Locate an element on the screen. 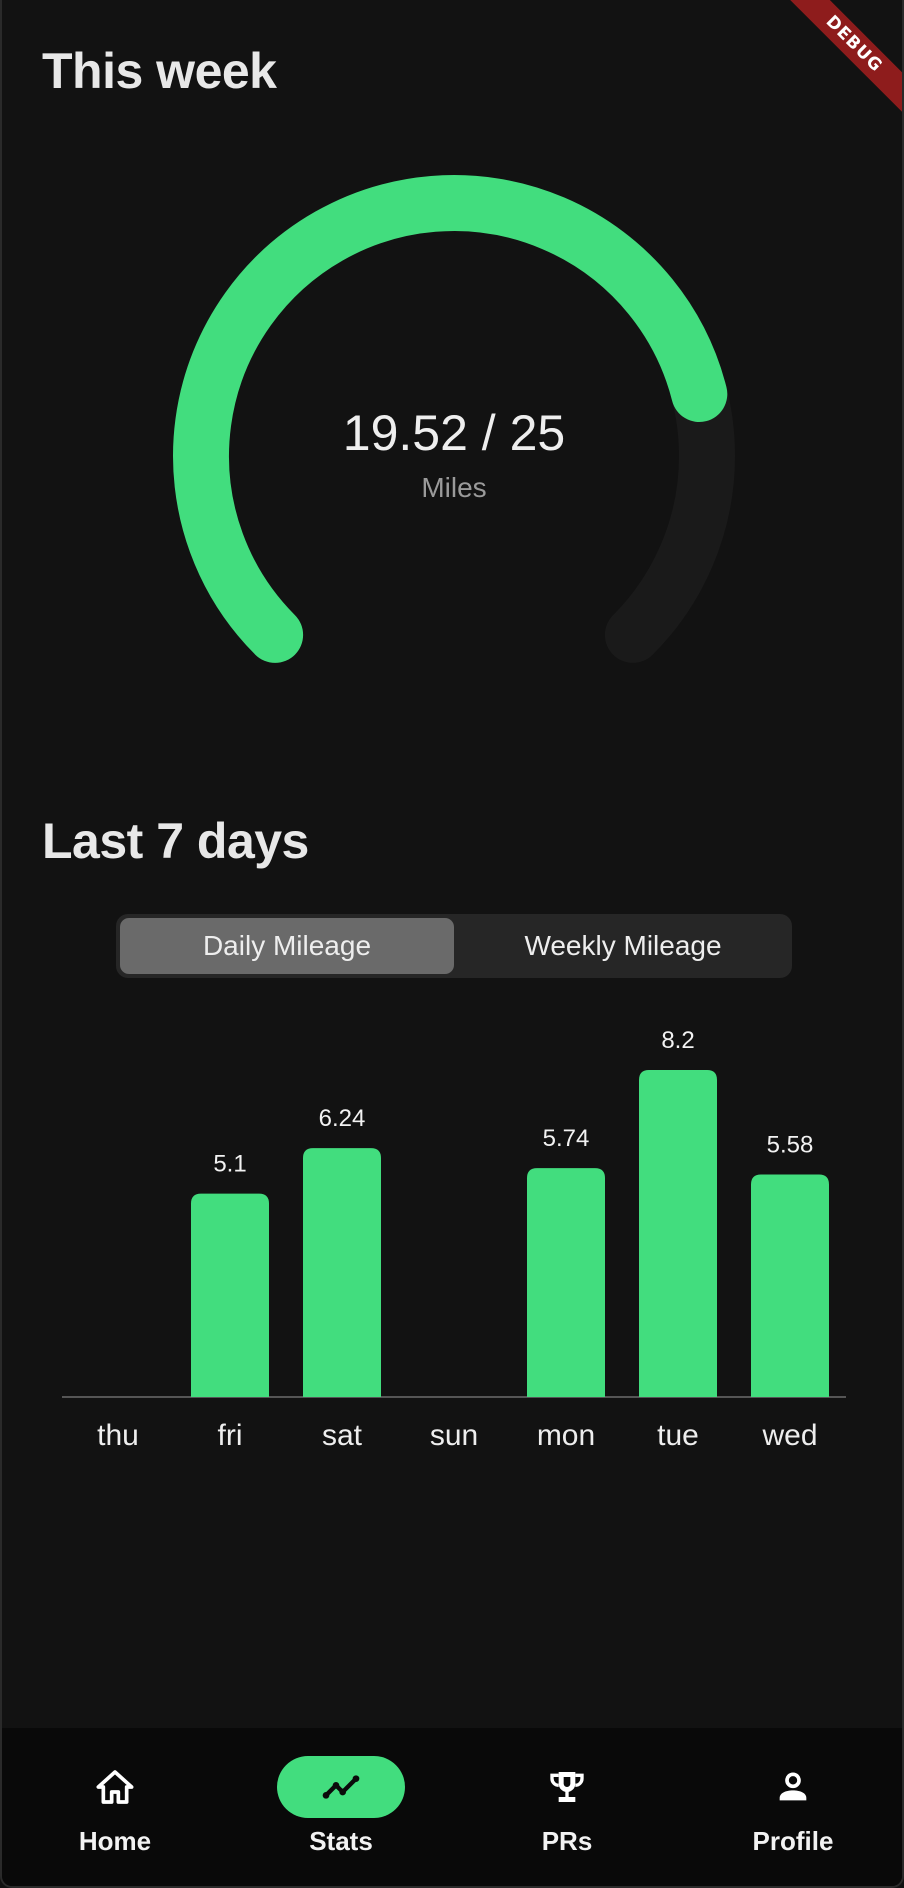 This screenshot has width=904, height=1888. x-tick-label-sun: sun is located at coordinates (454, 1435).